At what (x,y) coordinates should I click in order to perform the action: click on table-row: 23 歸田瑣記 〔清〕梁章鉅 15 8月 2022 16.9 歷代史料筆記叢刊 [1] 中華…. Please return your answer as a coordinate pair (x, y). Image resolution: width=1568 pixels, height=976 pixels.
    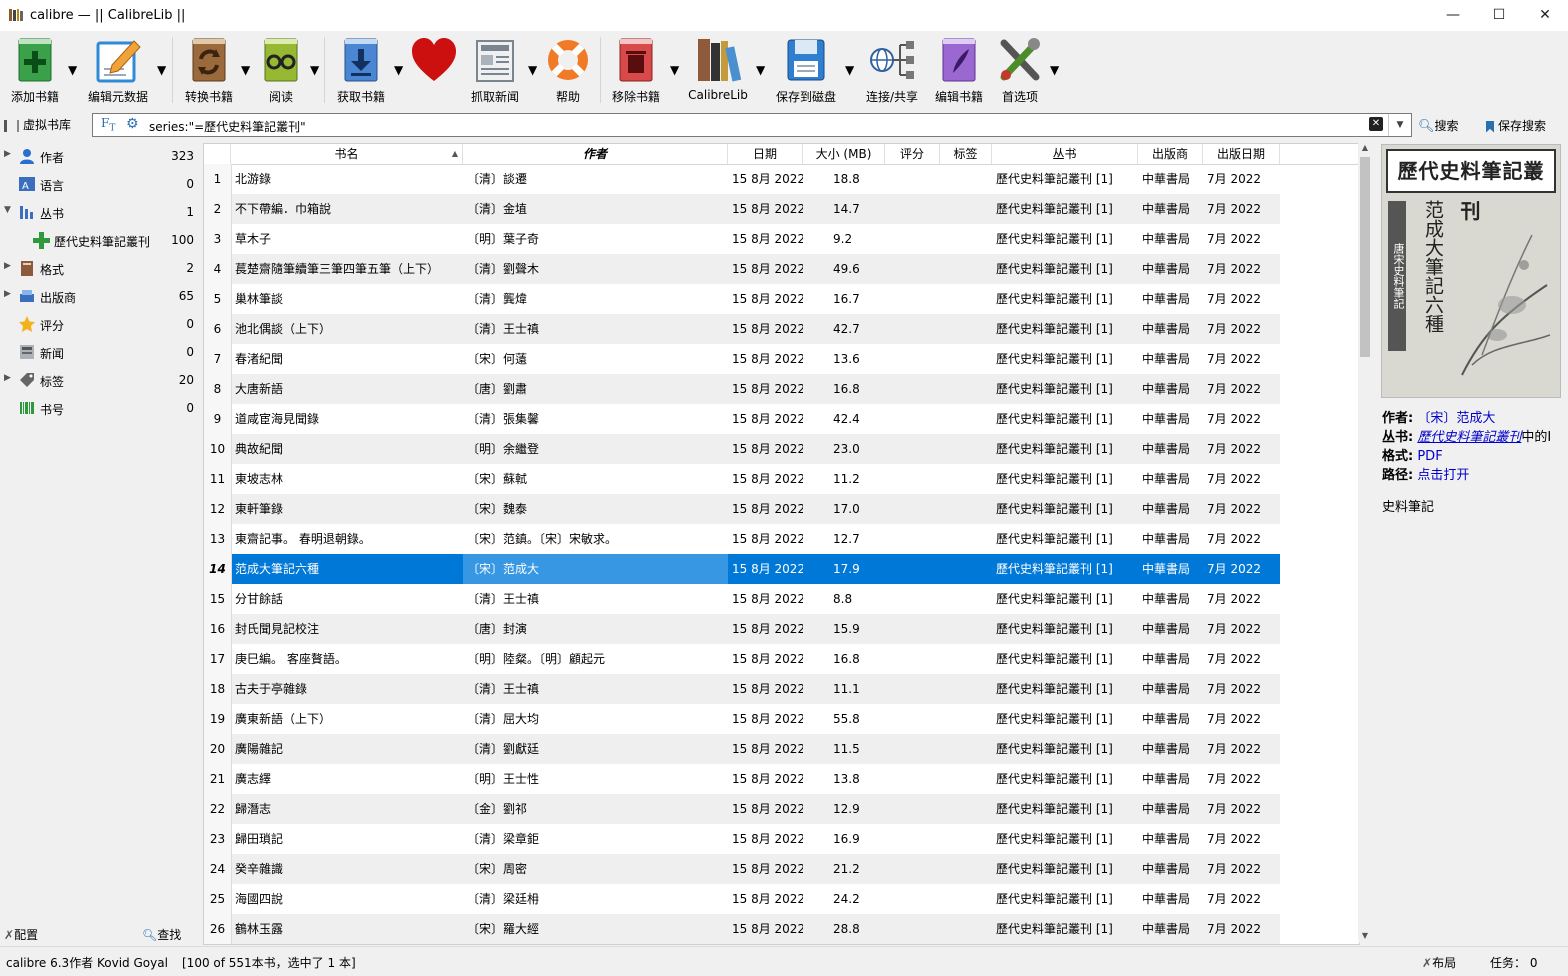
    Looking at the image, I should click on (742, 839).